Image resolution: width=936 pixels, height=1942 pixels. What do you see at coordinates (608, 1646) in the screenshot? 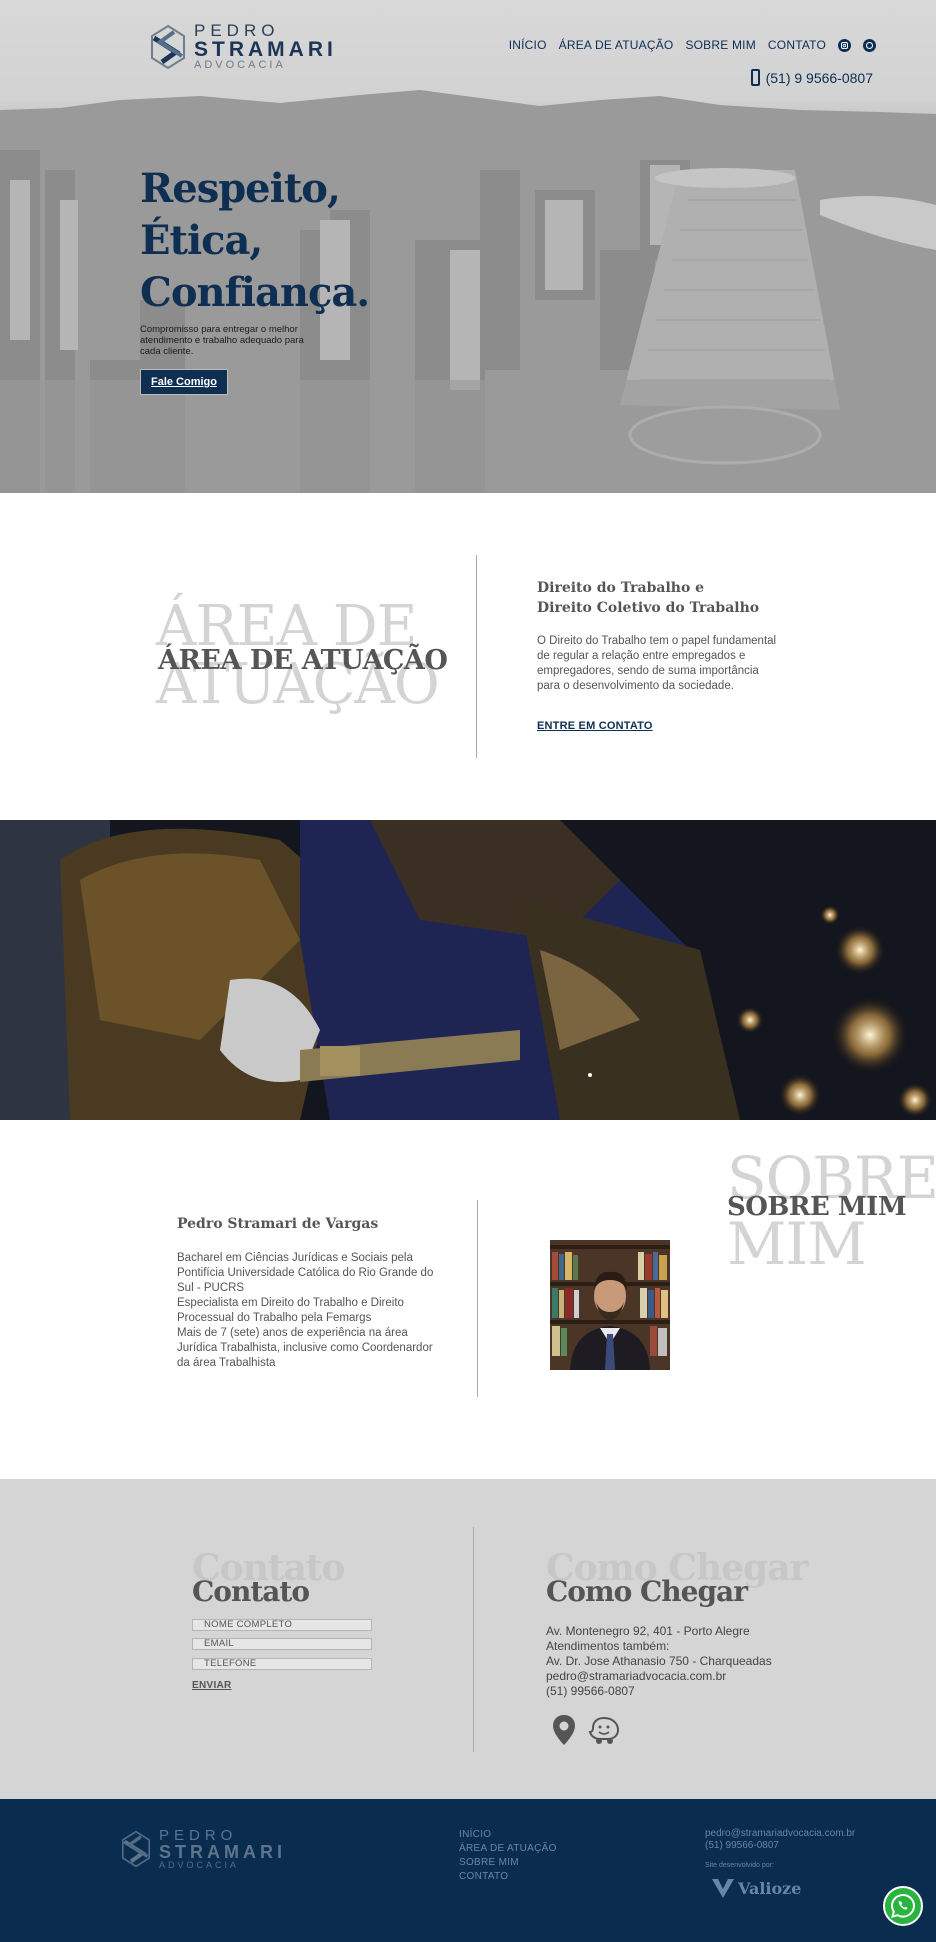
I see `address-also-label: Atendimentos também:` at bounding box center [608, 1646].